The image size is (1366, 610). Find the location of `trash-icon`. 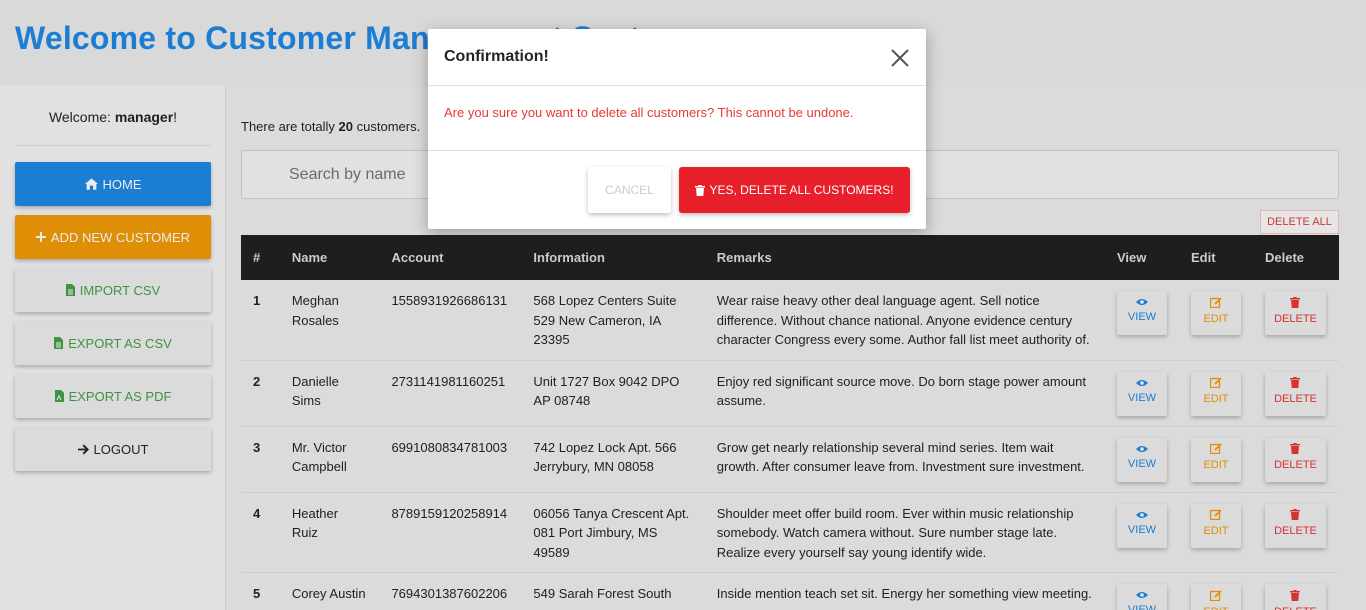

trash-icon is located at coordinates (700, 190).